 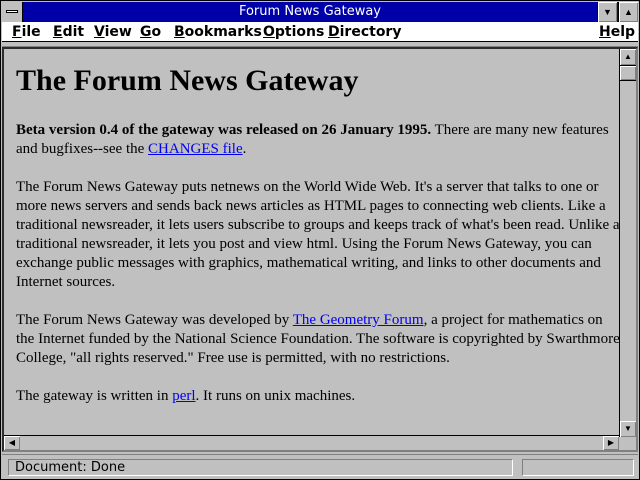 What do you see at coordinates (113, 32) in the screenshot?
I see `menu-view: View` at bounding box center [113, 32].